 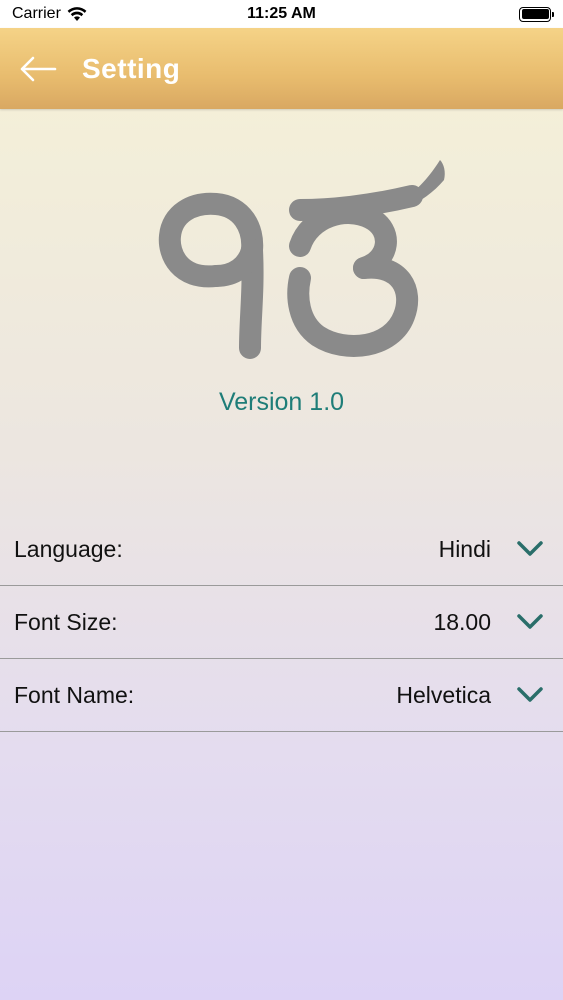 What do you see at coordinates (77, 13) in the screenshot?
I see `wifi-icon` at bounding box center [77, 13].